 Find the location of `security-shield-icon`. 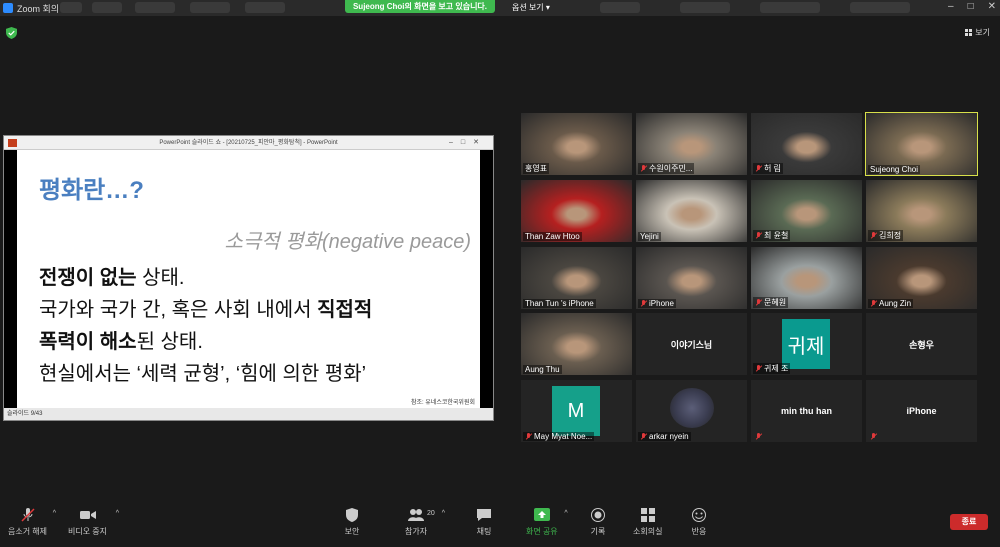

security-shield-icon is located at coordinates (11, 33).